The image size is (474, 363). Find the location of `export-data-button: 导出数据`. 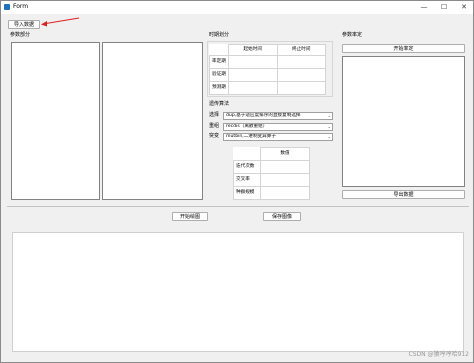

export-data-button: 导出数据 is located at coordinates (403, 194).